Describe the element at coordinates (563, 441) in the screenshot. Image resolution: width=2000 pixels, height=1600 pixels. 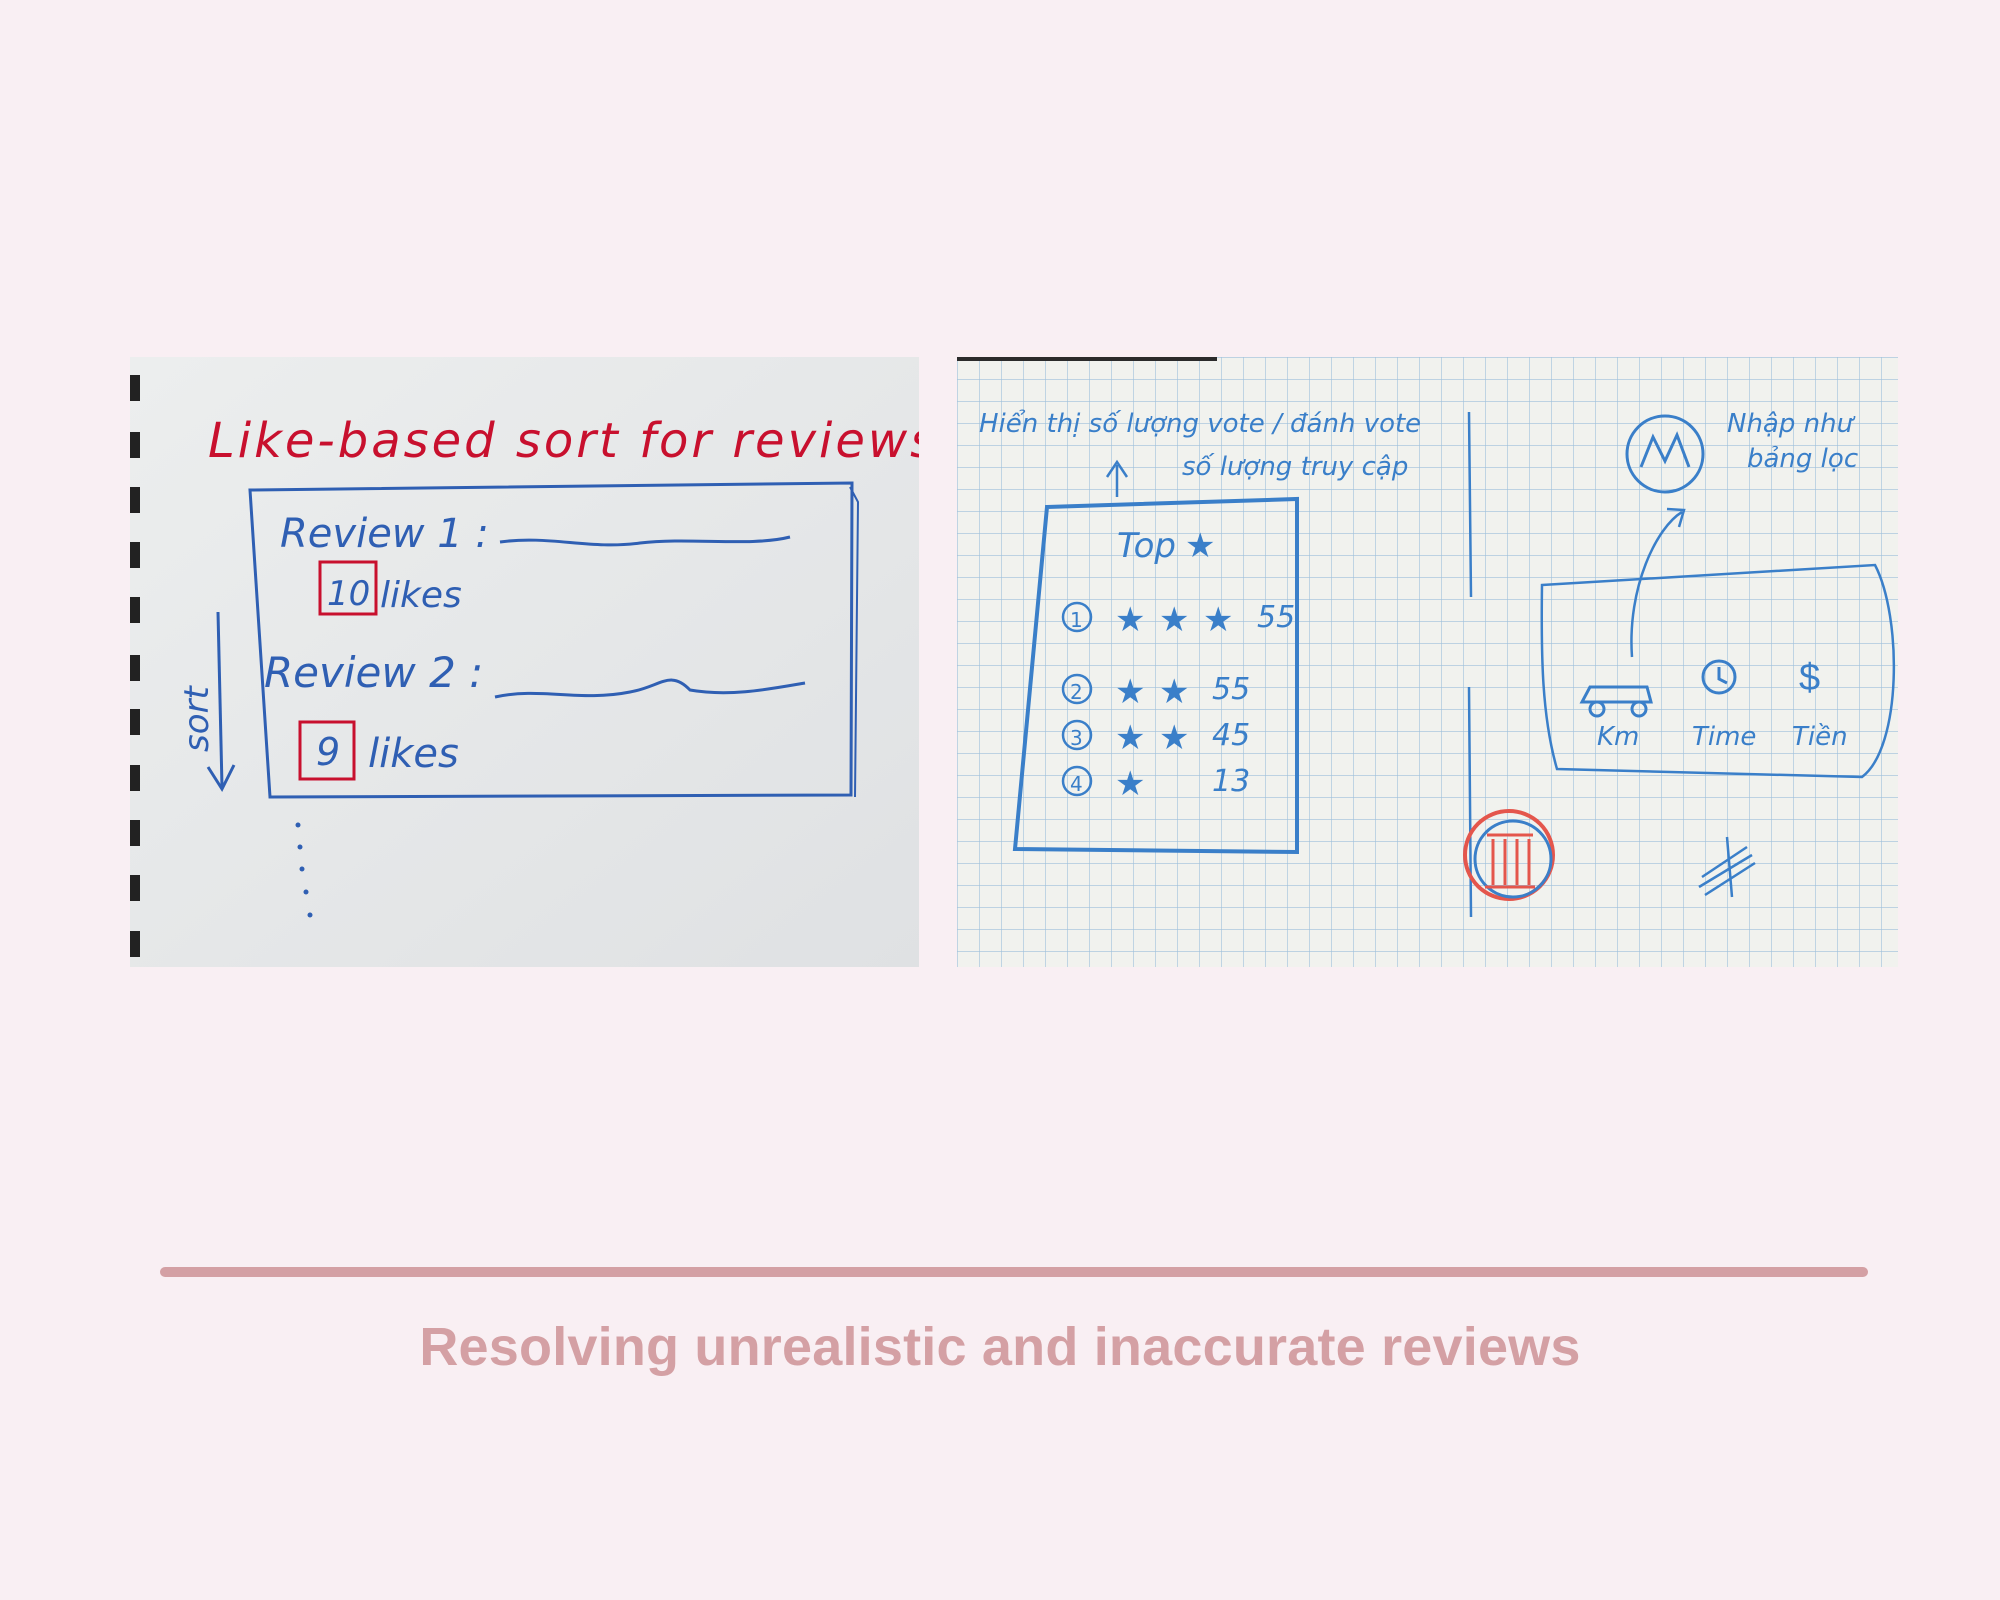
I see `sketch-title: Like-based sort for reviews` at that location.